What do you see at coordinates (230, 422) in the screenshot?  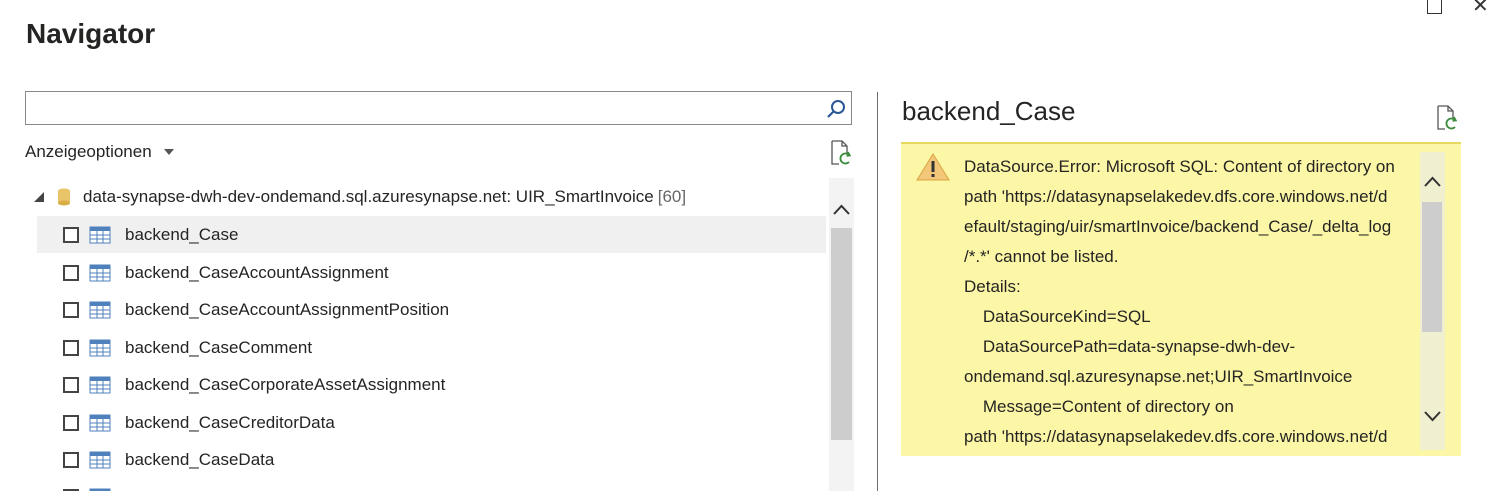 I see `list-item-label: backend_CaseCreditorData` at bounding box center [230, 422].